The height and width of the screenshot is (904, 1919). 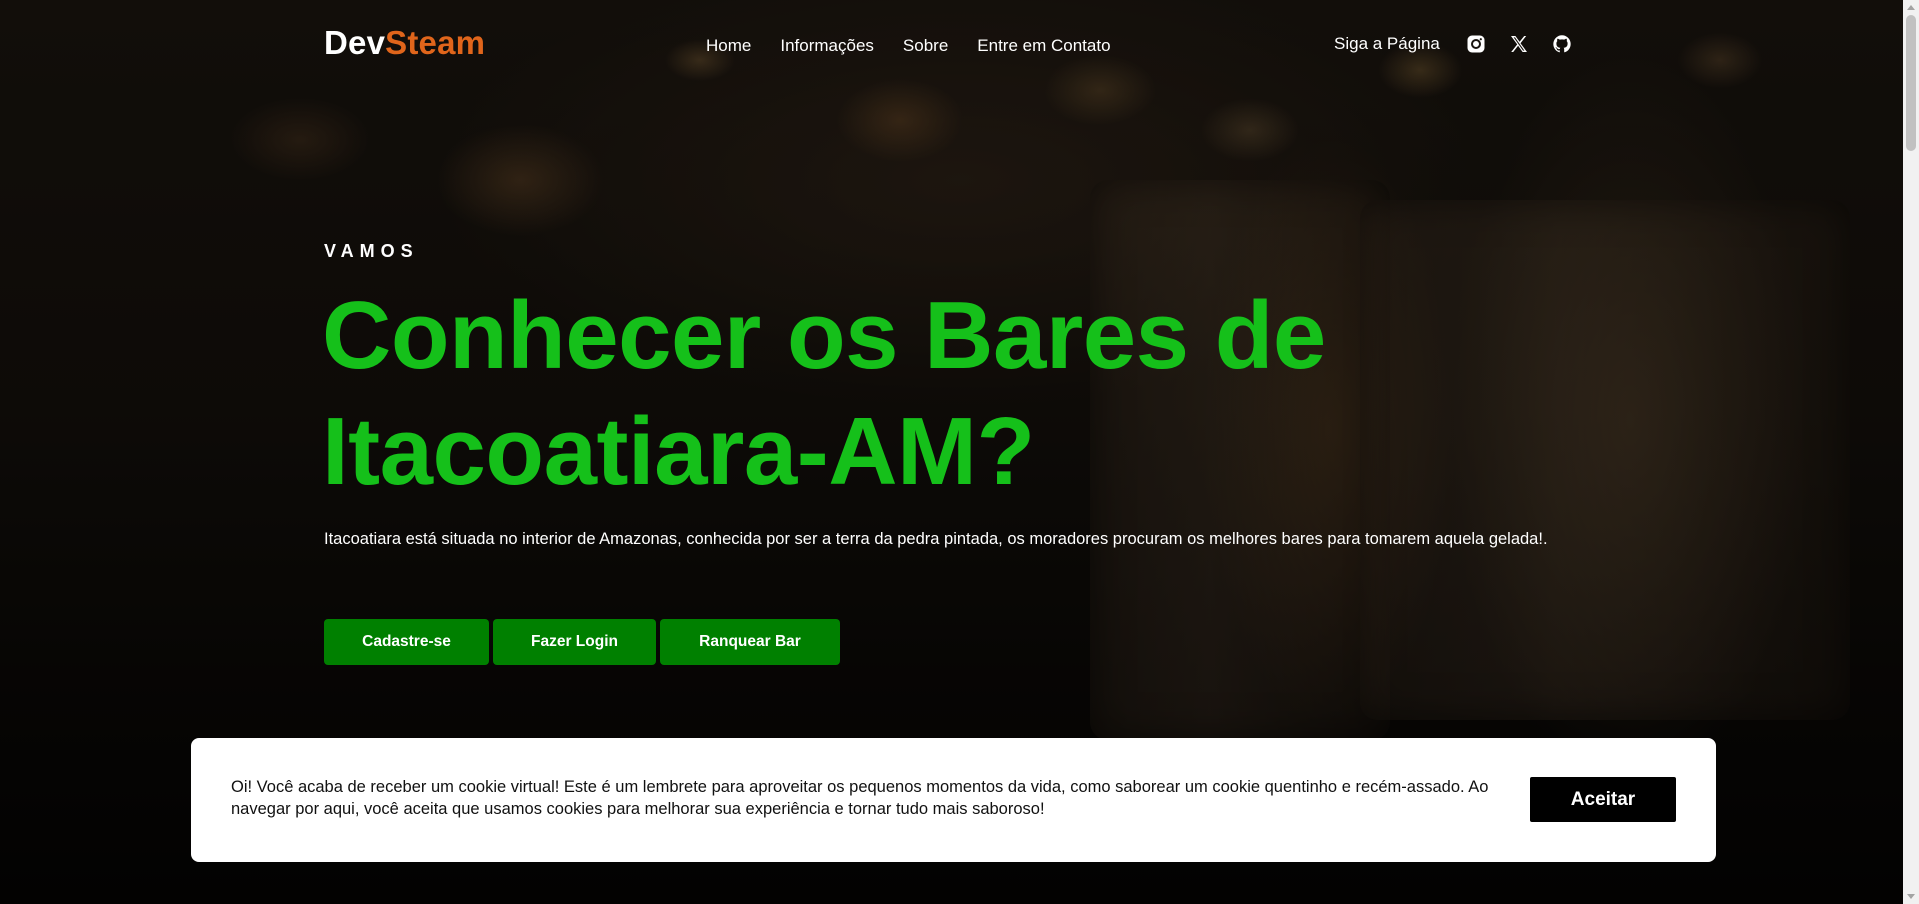 I want to click on instagram-icon, so click(x=1476, y=44).